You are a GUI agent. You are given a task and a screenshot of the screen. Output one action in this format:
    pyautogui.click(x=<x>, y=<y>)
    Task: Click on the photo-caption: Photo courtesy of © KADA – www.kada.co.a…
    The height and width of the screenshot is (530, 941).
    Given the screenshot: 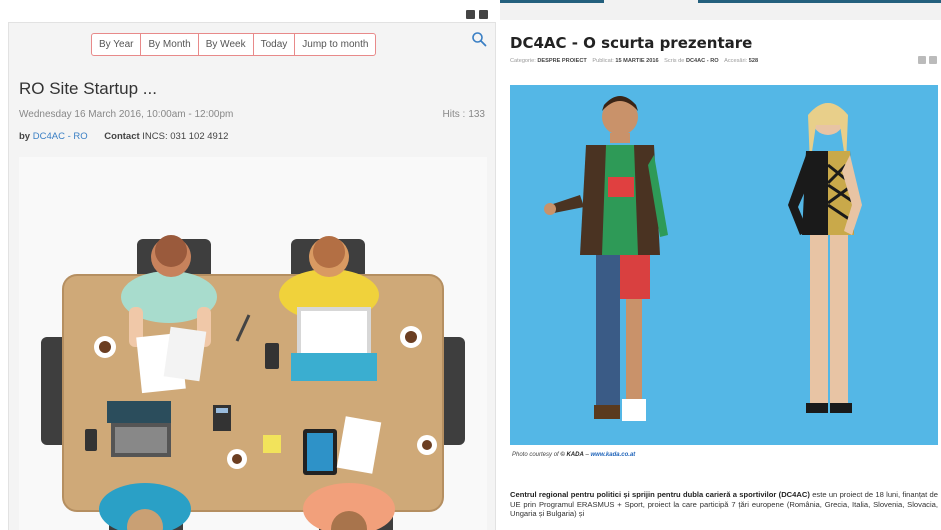 What is the action you would take?
    pyautogui.click(x=573, y=455)
    